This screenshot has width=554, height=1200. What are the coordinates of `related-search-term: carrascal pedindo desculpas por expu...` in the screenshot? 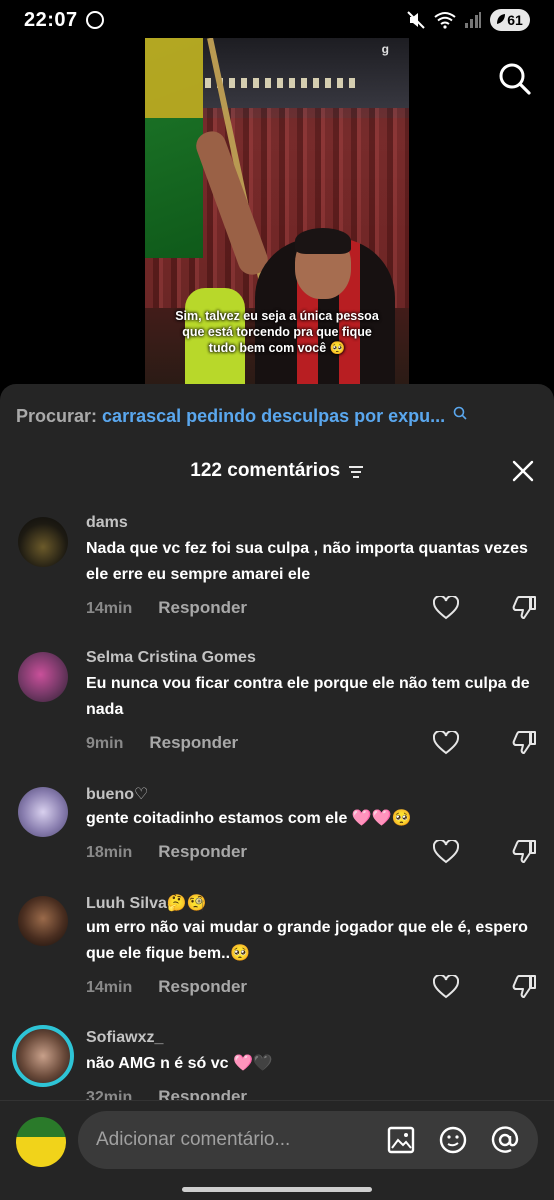 It's located at (273, 416).